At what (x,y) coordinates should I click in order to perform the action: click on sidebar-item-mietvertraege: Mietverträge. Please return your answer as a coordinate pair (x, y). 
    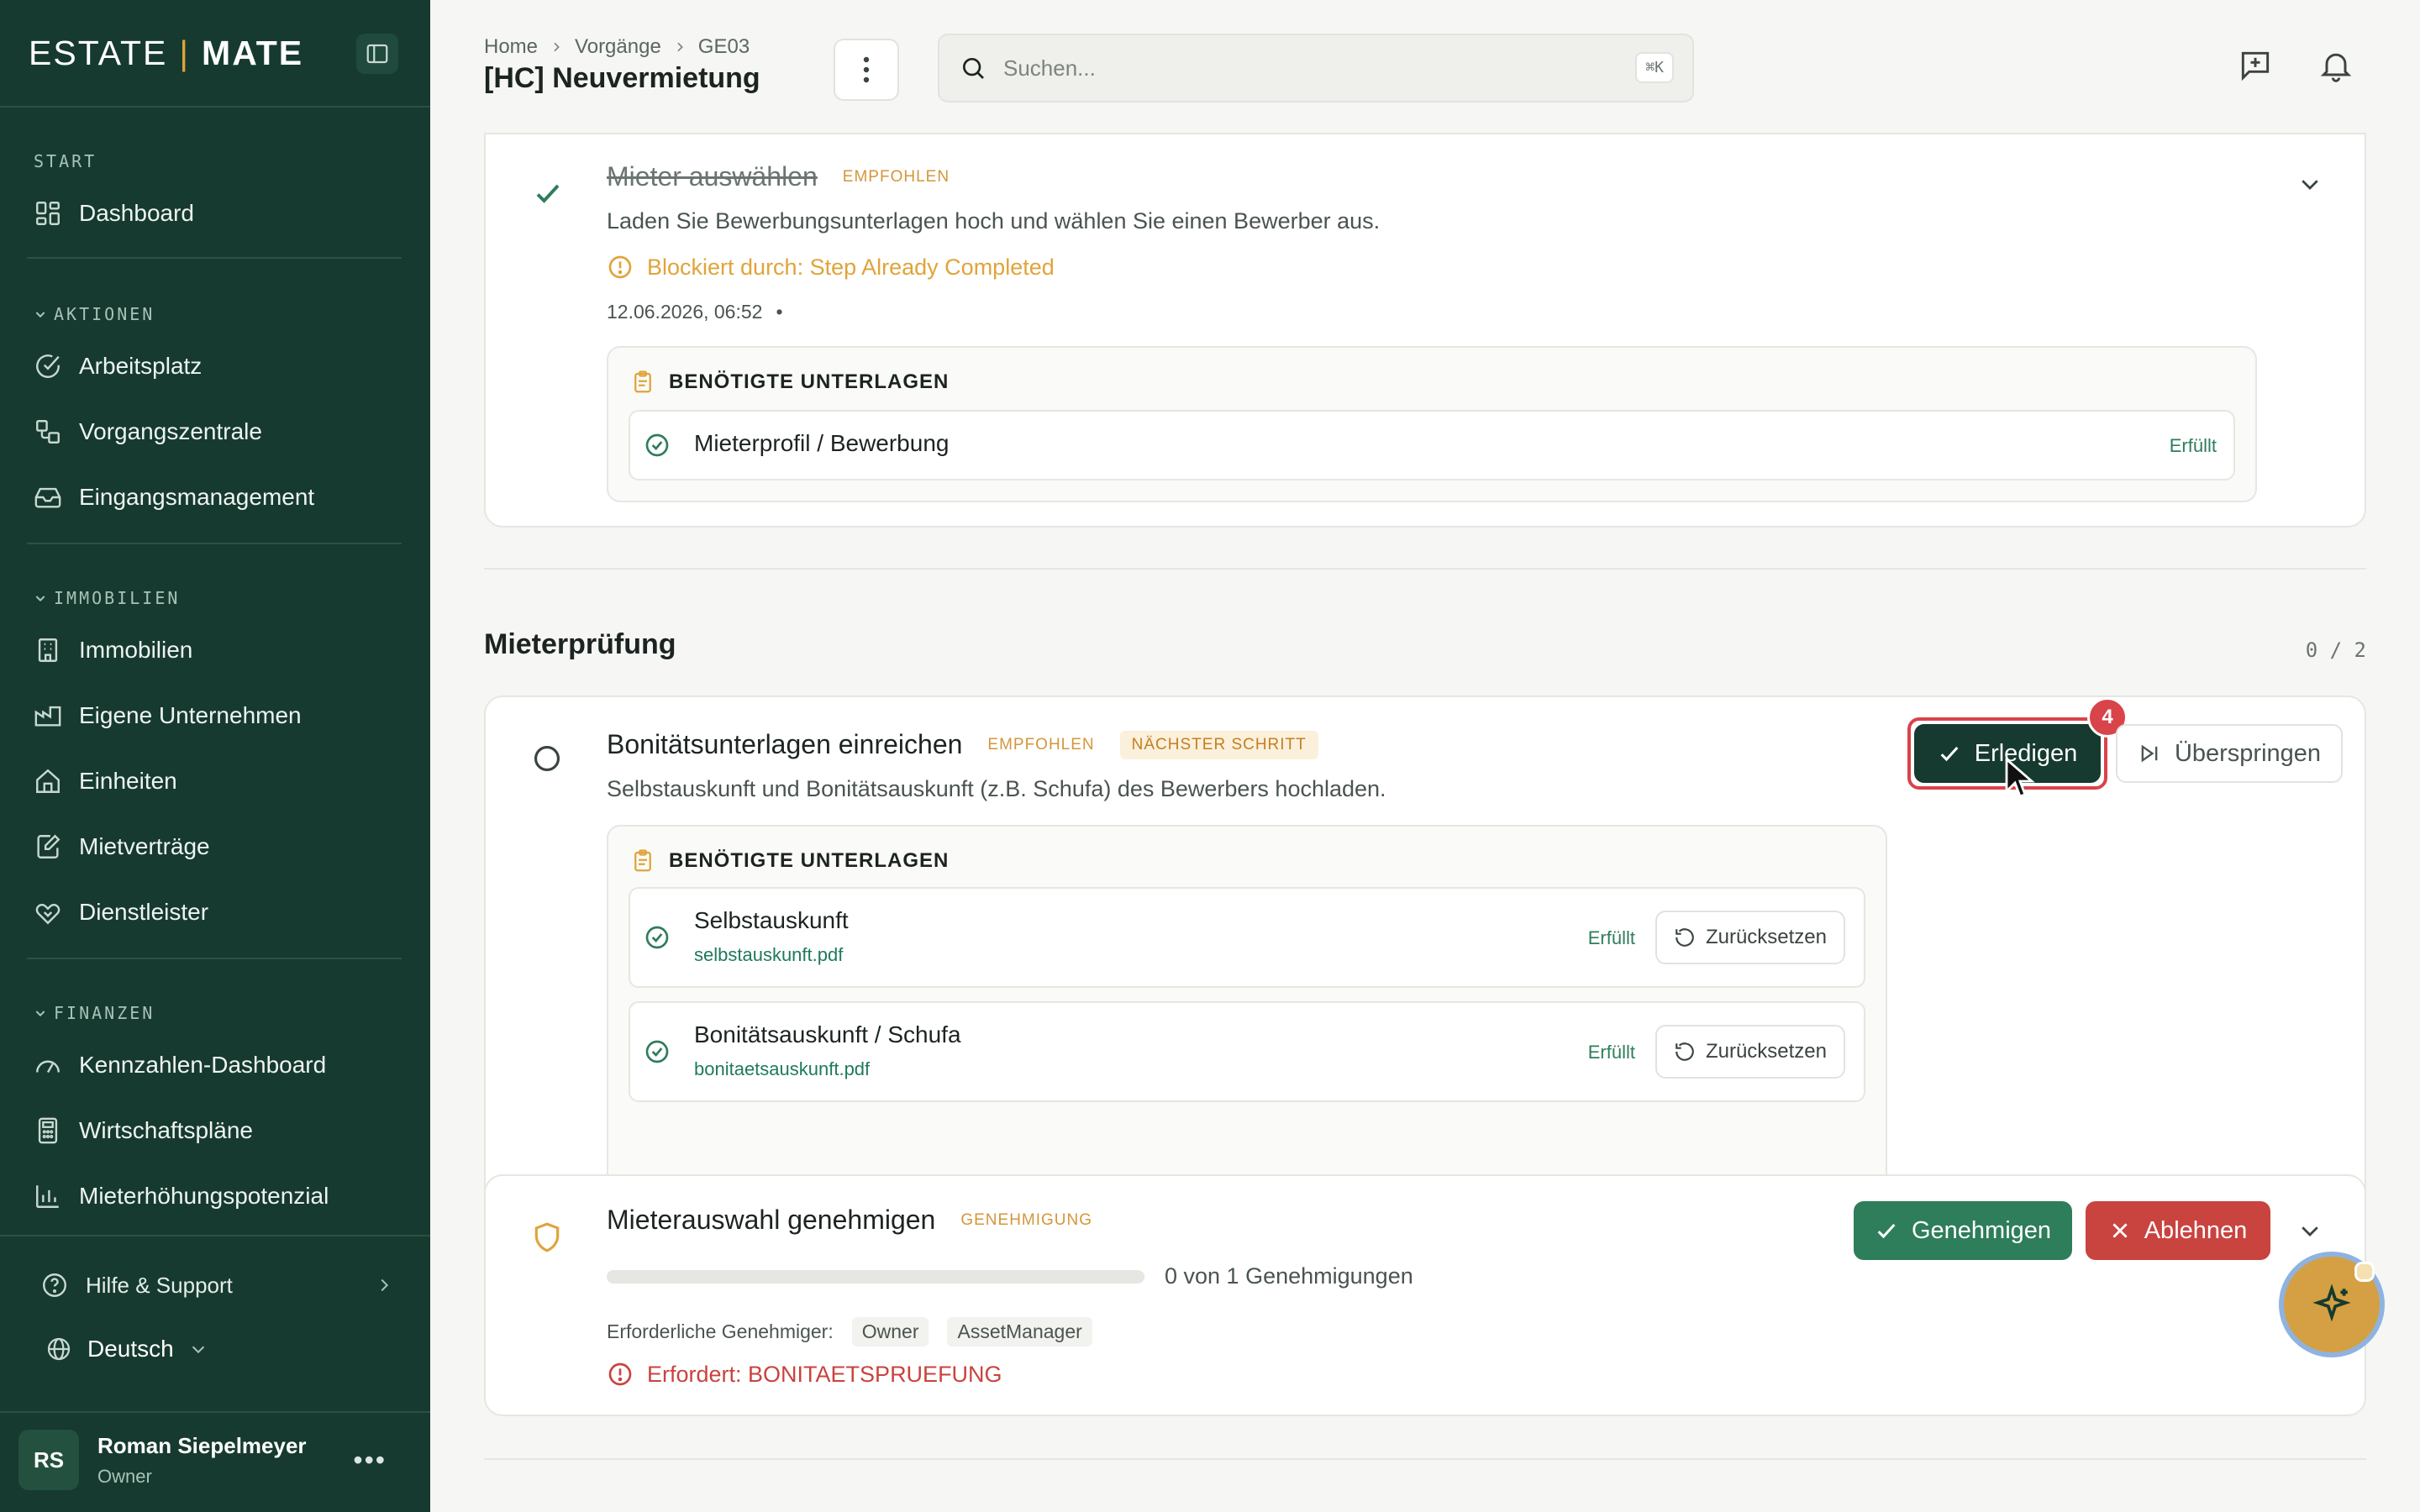
    Looking at the image, I should click on (122, 846).